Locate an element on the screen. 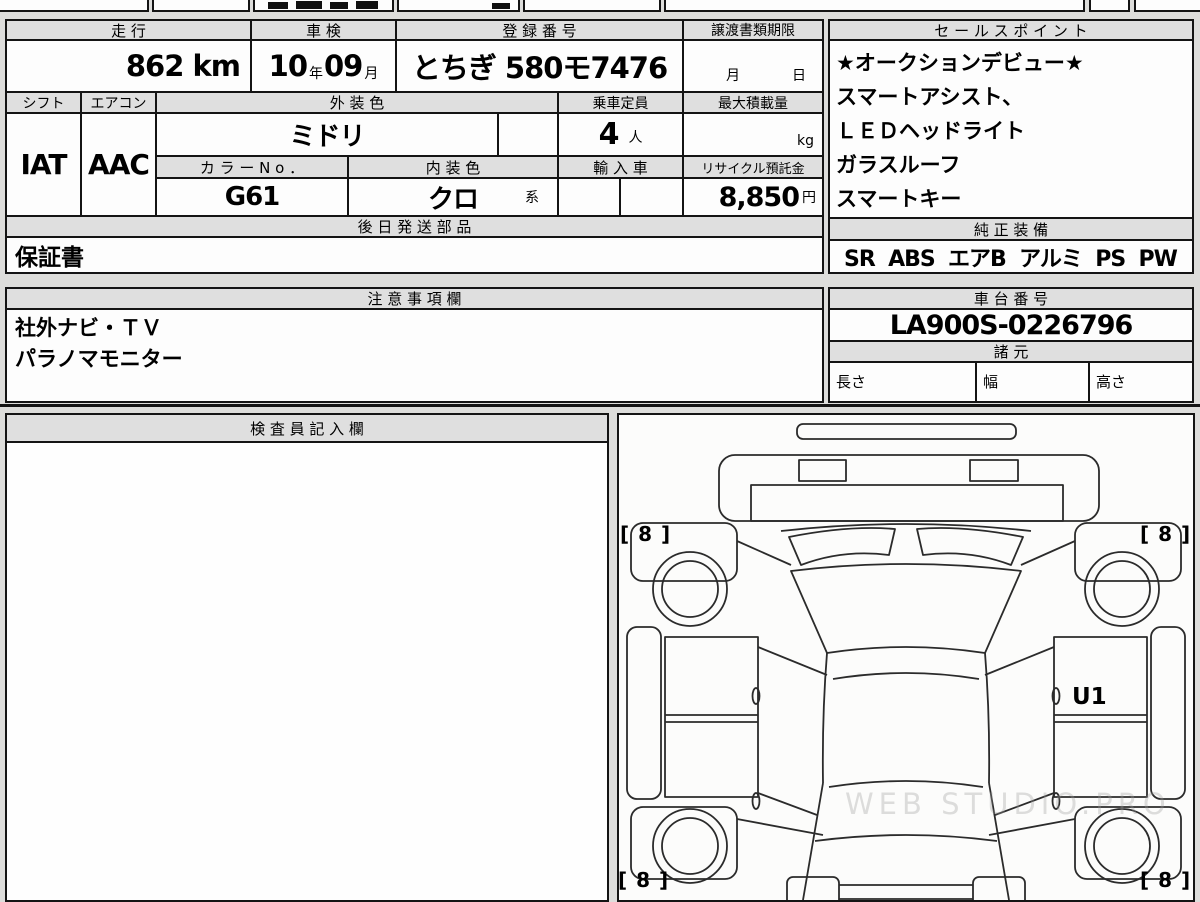 The width and height of the screenshot is (1200, 902). door-divider-right is located at coordinates (1100, 718).